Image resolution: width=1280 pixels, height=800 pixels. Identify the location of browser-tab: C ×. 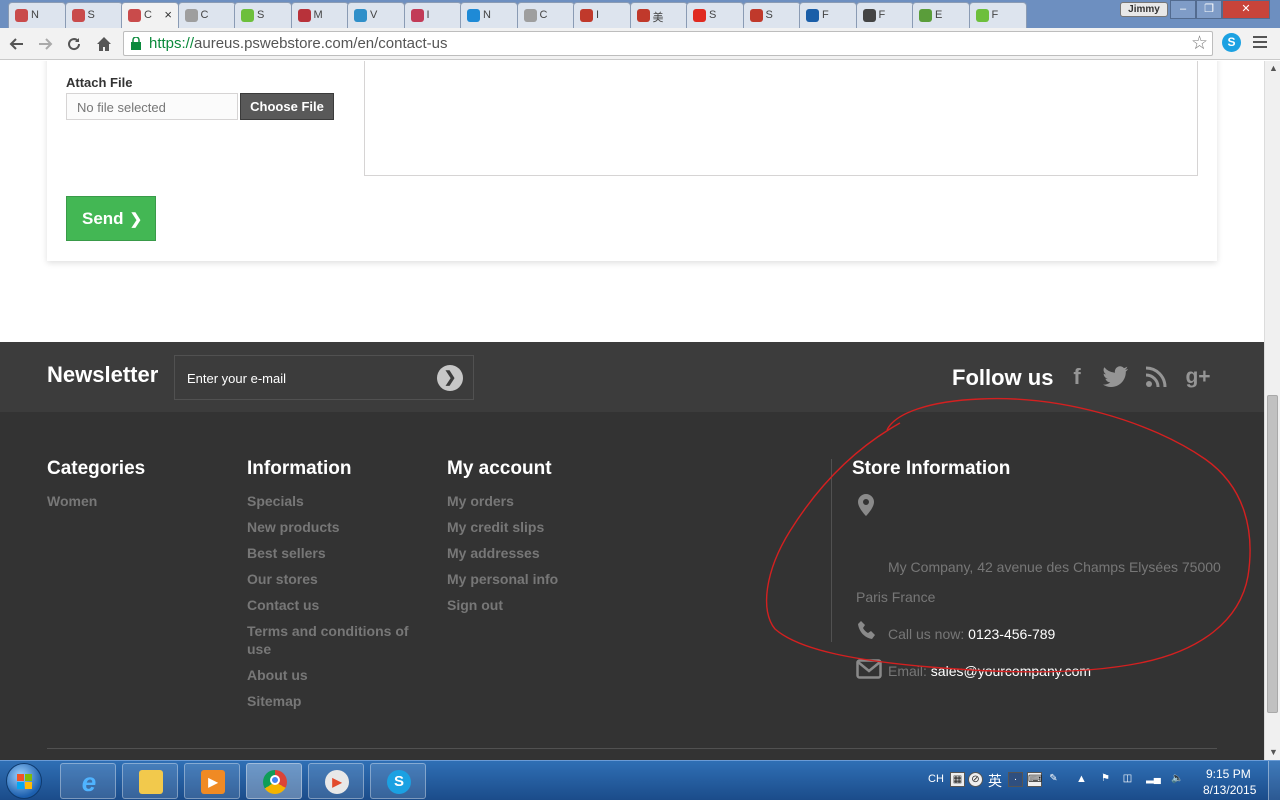
(150, 15).